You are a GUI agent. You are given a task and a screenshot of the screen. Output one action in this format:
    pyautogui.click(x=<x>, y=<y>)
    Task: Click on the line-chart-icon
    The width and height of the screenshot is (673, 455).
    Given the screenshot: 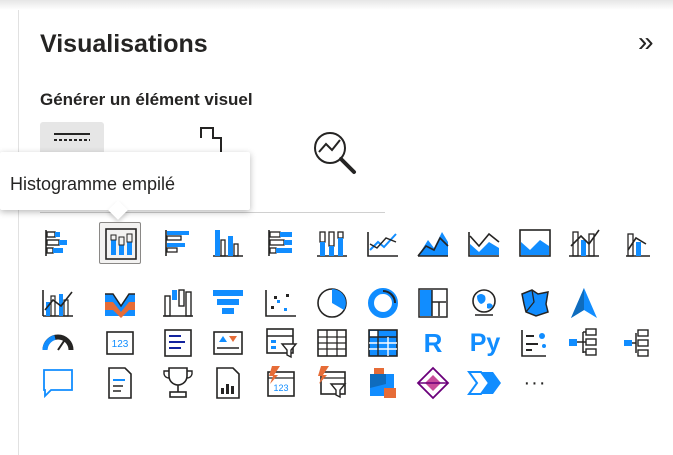 What is the action you would take?
    pyautogui.click(x=382, y=244)
    